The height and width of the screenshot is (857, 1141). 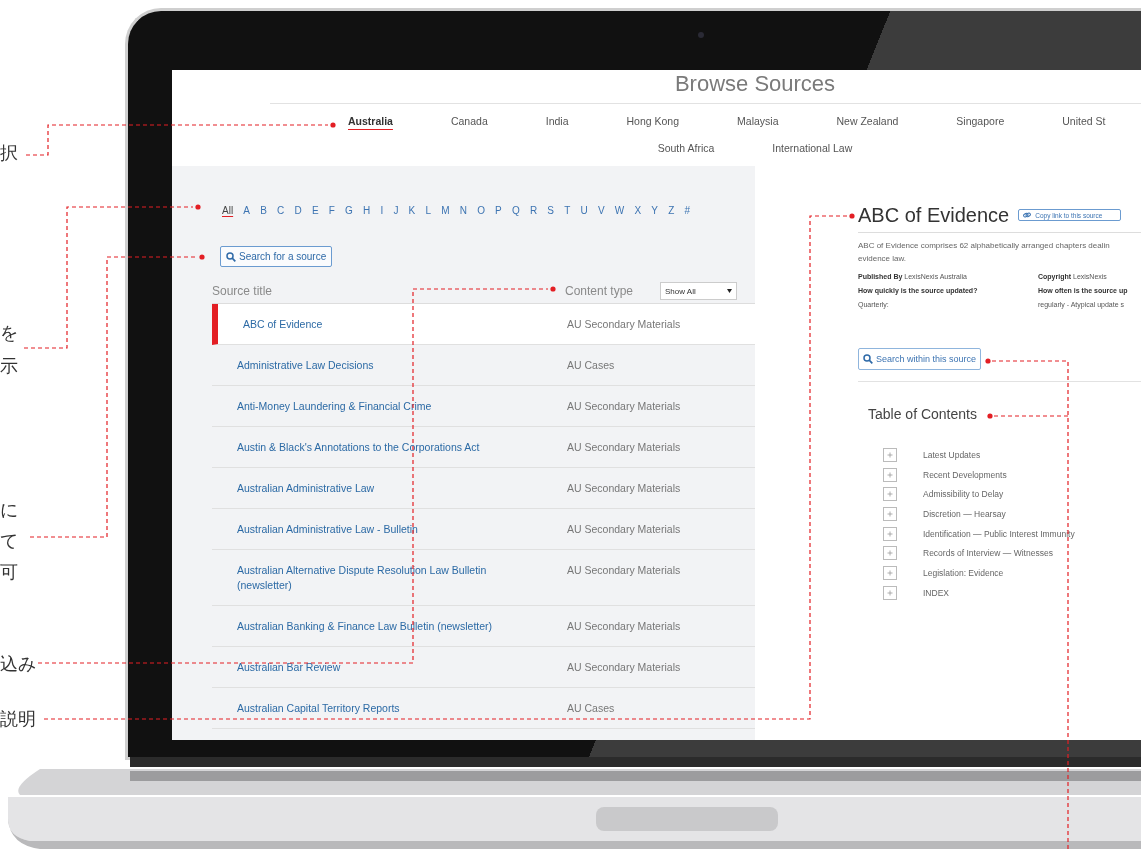 What do you see at coordinates (389, 529) in the screenshot?
I see `source-link: Australian Administrative Law - Bulletin` at bounding box center [389, 529].